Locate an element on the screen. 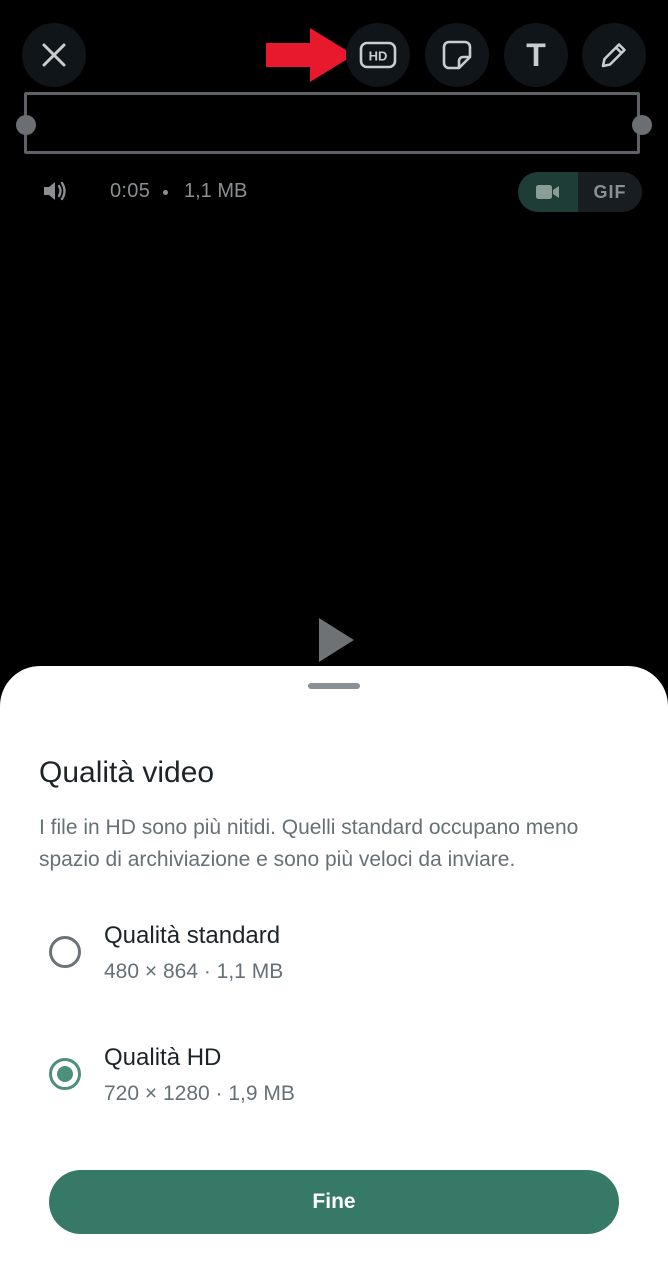  close-icon is located at coordinates (54, 55).